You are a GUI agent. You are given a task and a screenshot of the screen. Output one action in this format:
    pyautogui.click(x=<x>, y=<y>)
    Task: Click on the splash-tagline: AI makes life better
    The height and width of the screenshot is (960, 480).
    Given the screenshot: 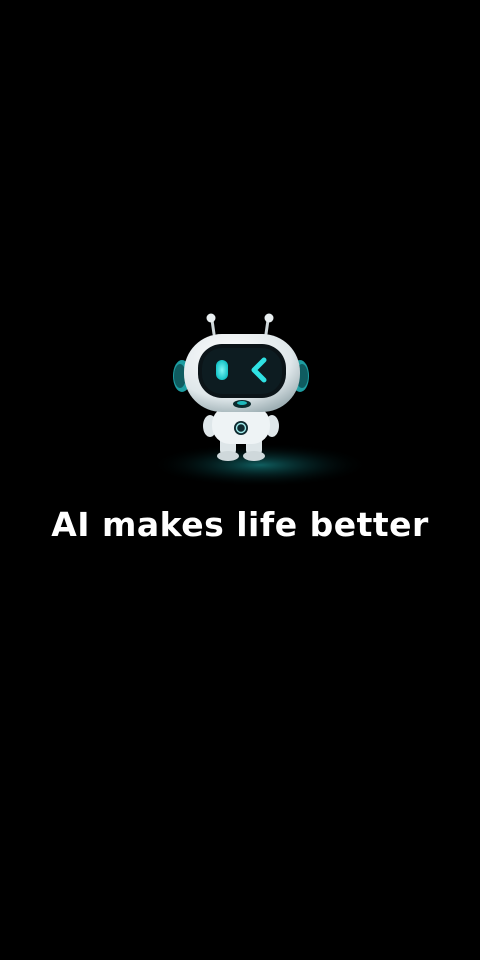 What is the action you would take?
    pyautogui.click(x=240, y=524)
    